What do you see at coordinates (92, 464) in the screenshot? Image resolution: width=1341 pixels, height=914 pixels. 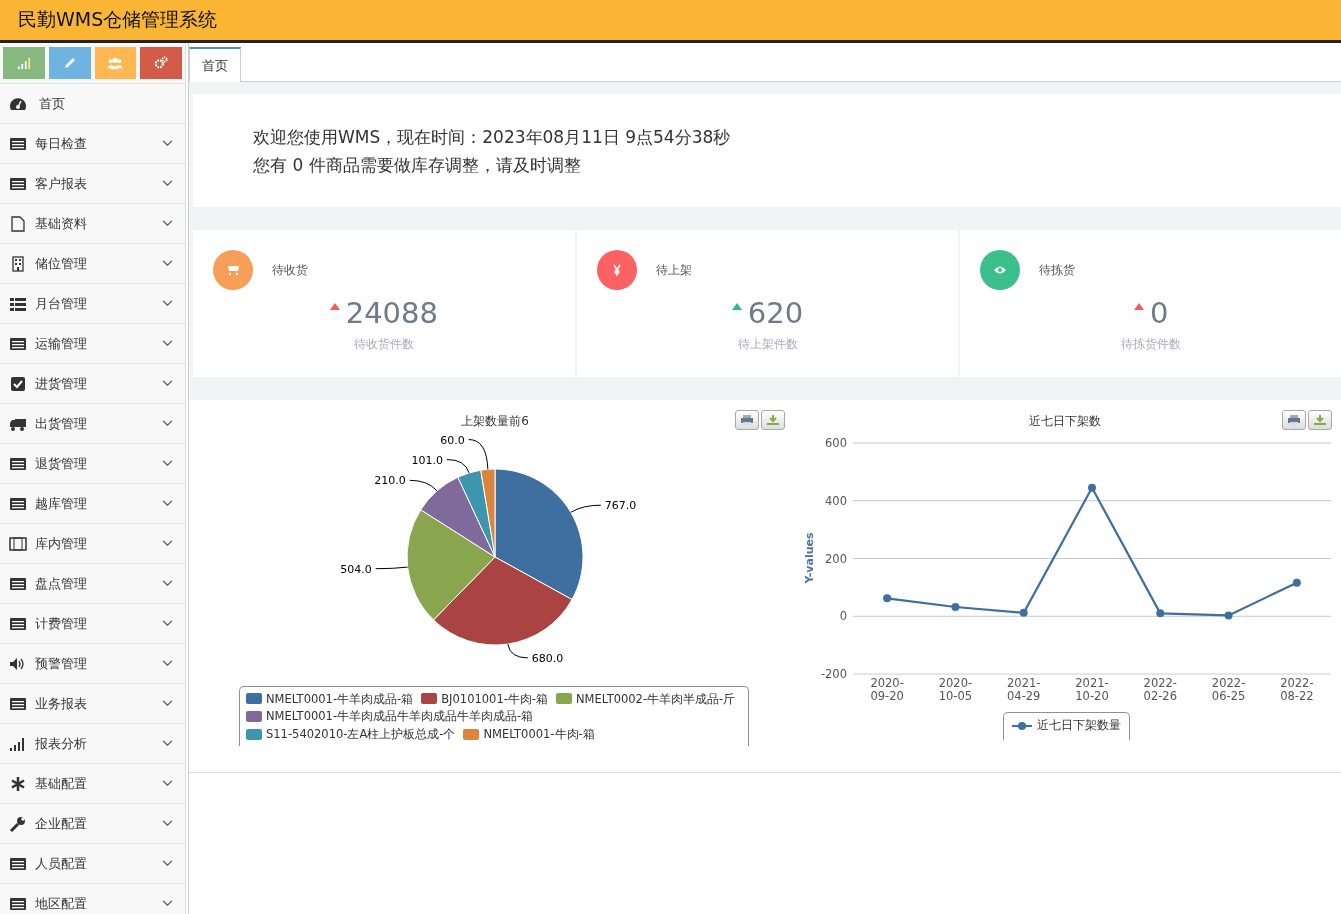 I see `sidebar-item: 退货管理` at bounding box center [92, 464].